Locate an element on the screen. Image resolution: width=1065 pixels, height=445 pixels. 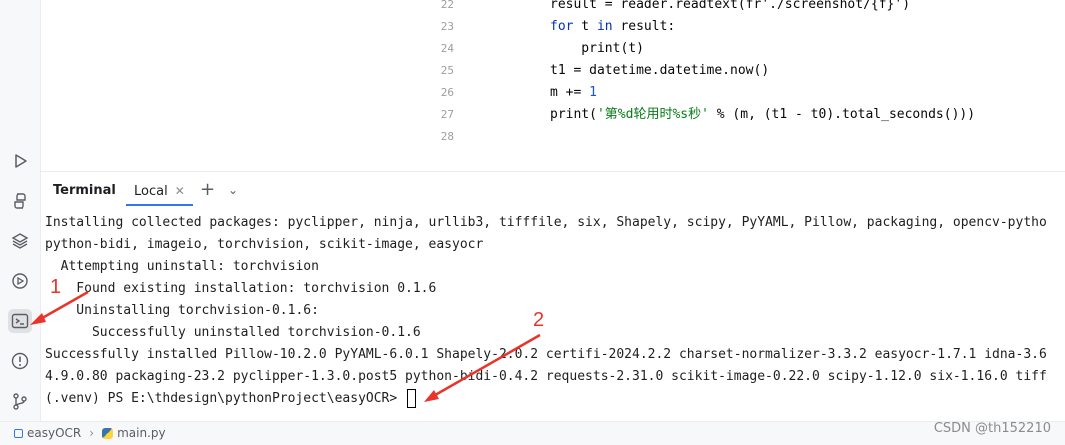
annotation-arrows is located at coordinates (285, 346).